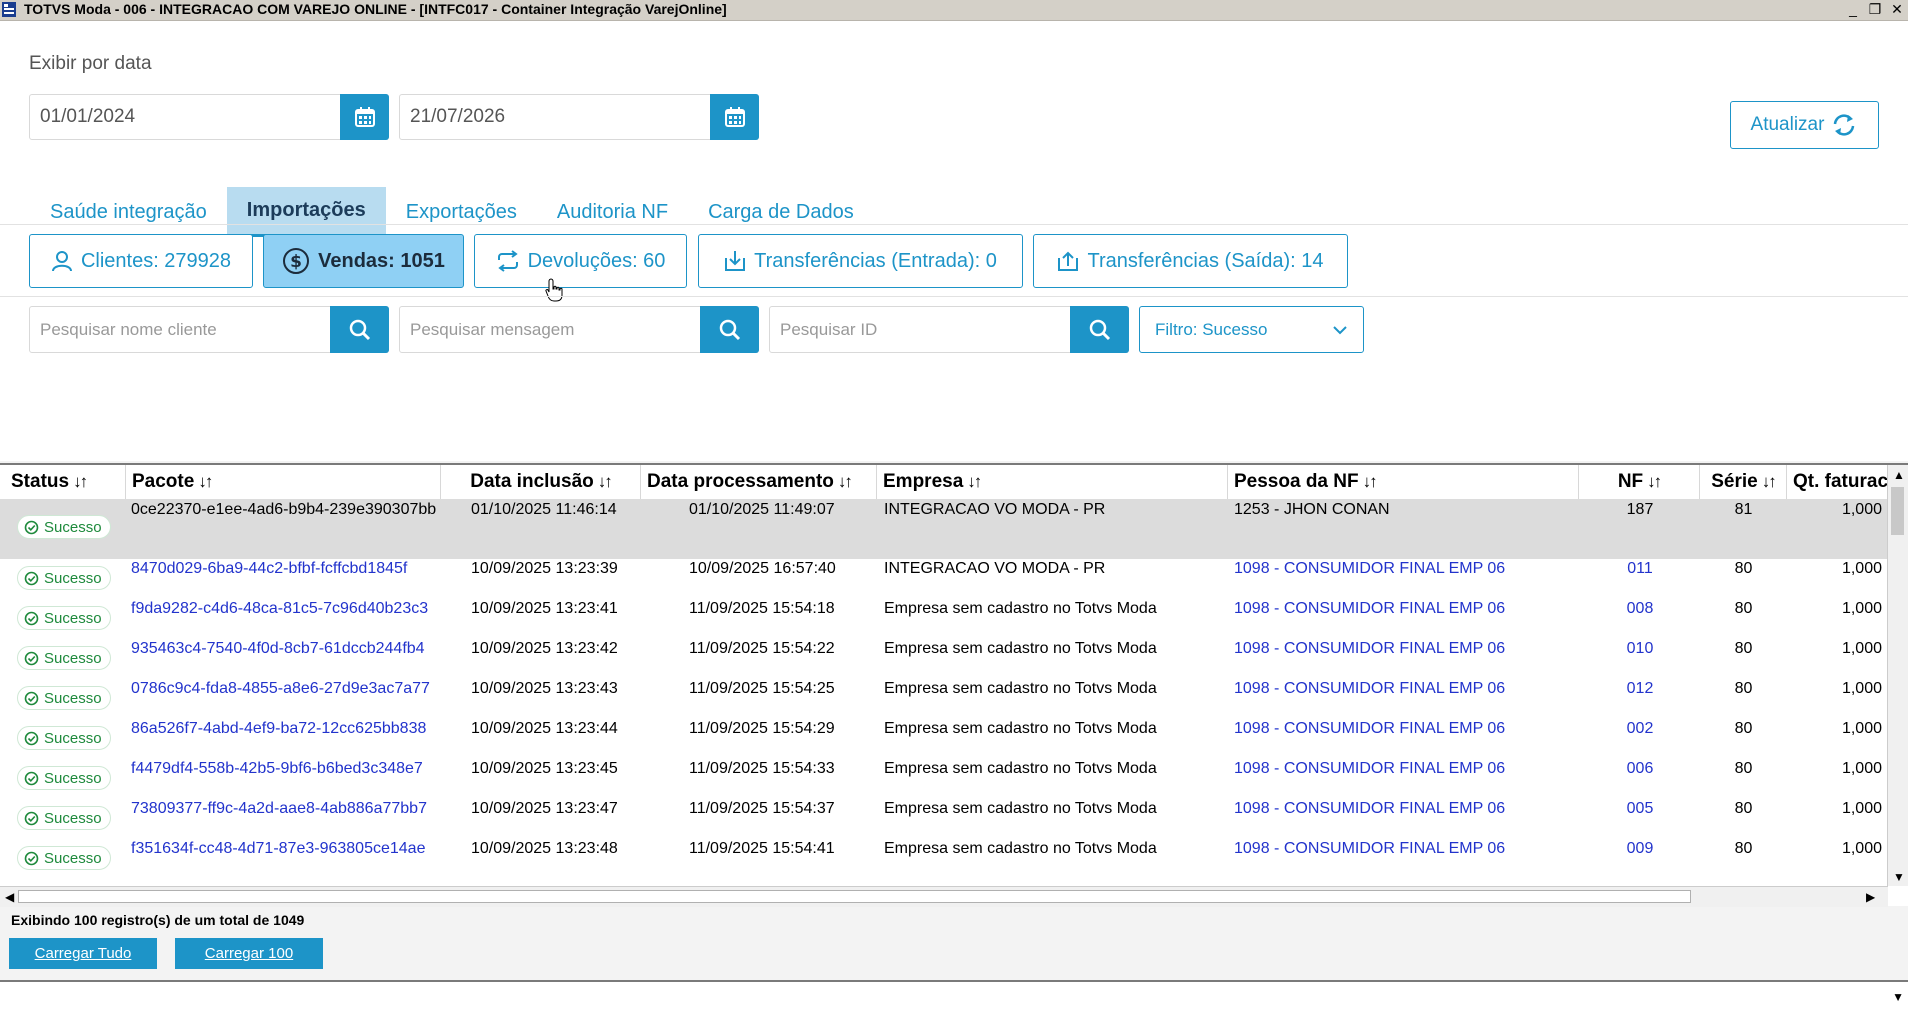  What do you see at coordinates (1899, 475) in the screenshot?
I see `scroll-up-icon: ▲` at bounding box center [1899, 475].